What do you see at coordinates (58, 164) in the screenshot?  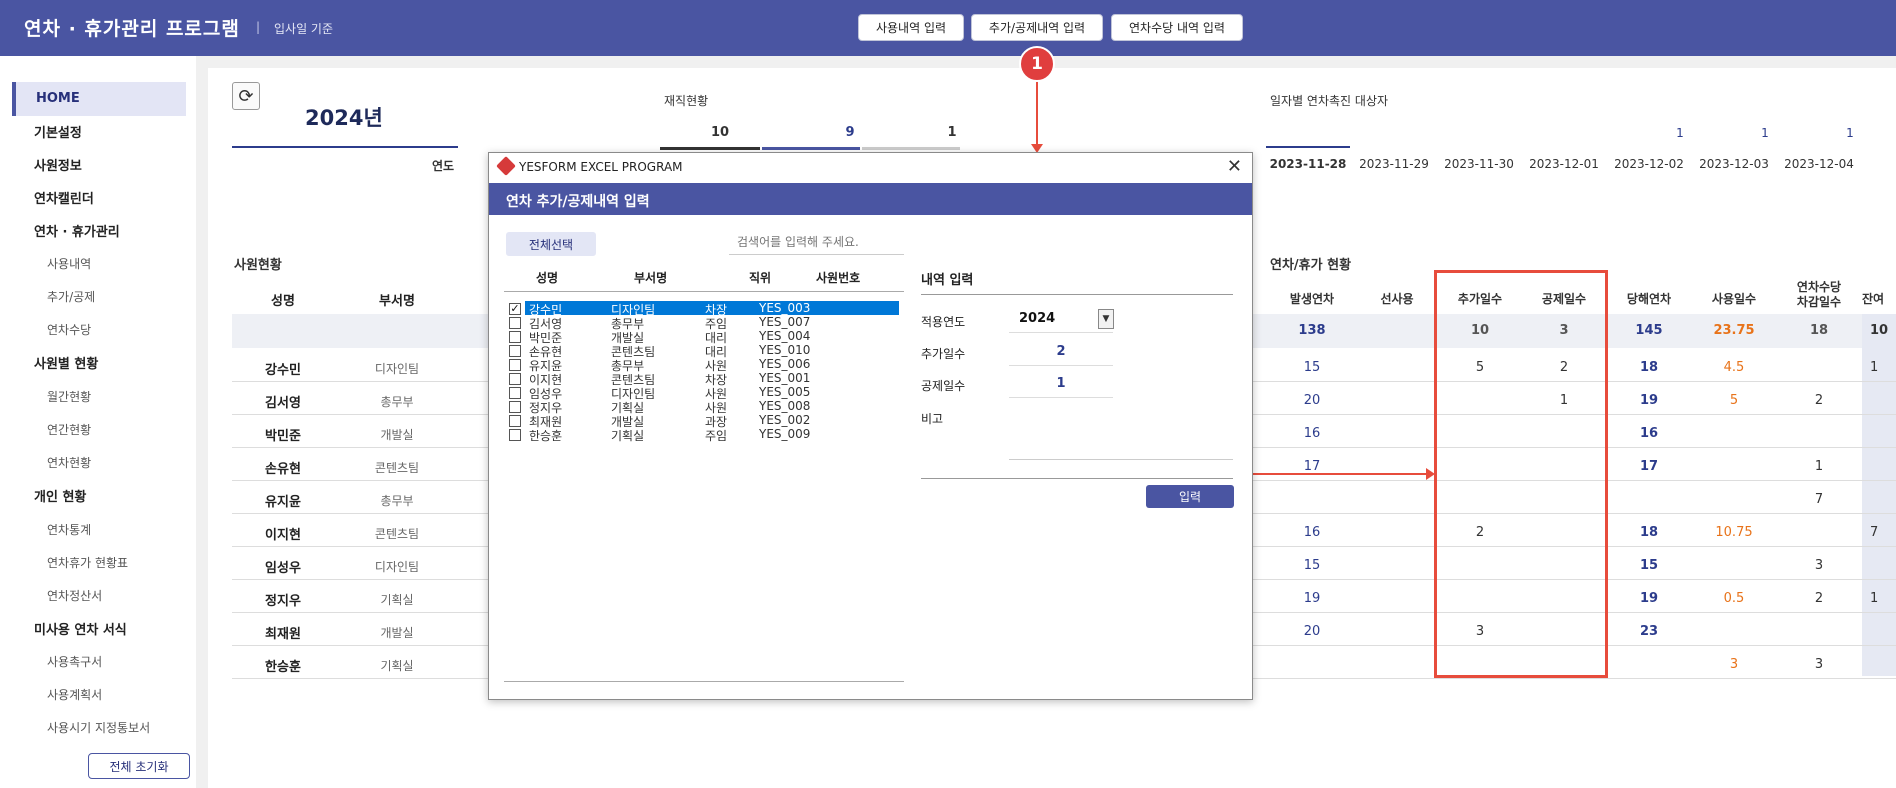 I see `sidebar-item-employees: 사원정보` at bounding box center [58, 164].